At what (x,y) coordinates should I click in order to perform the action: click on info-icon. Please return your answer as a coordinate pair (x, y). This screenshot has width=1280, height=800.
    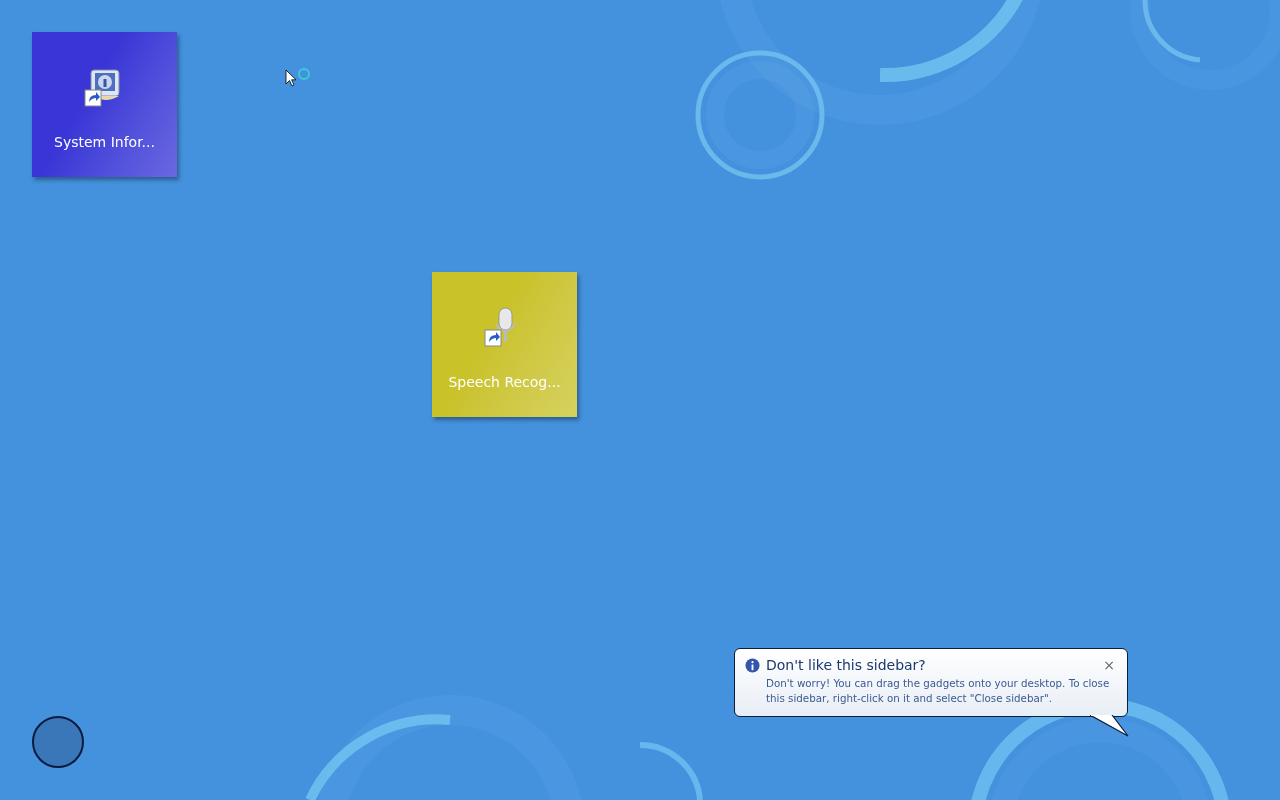
    Looking at the image, I should click on (752, 665).